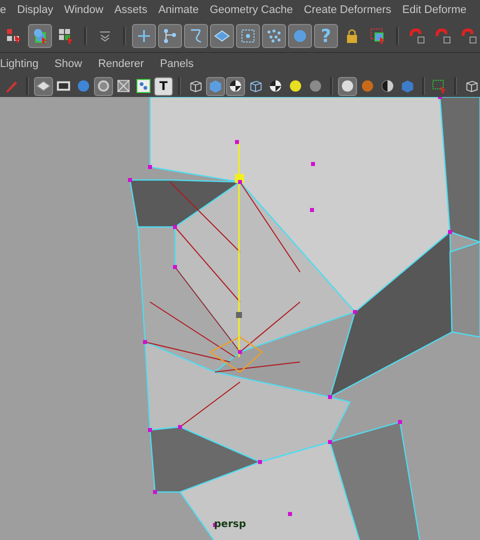 The image size is (480, 540). What do you see at coordinates (131, 10) in the screenshot?
I see `menu-item: Assets` at bounding box center [131, 10].